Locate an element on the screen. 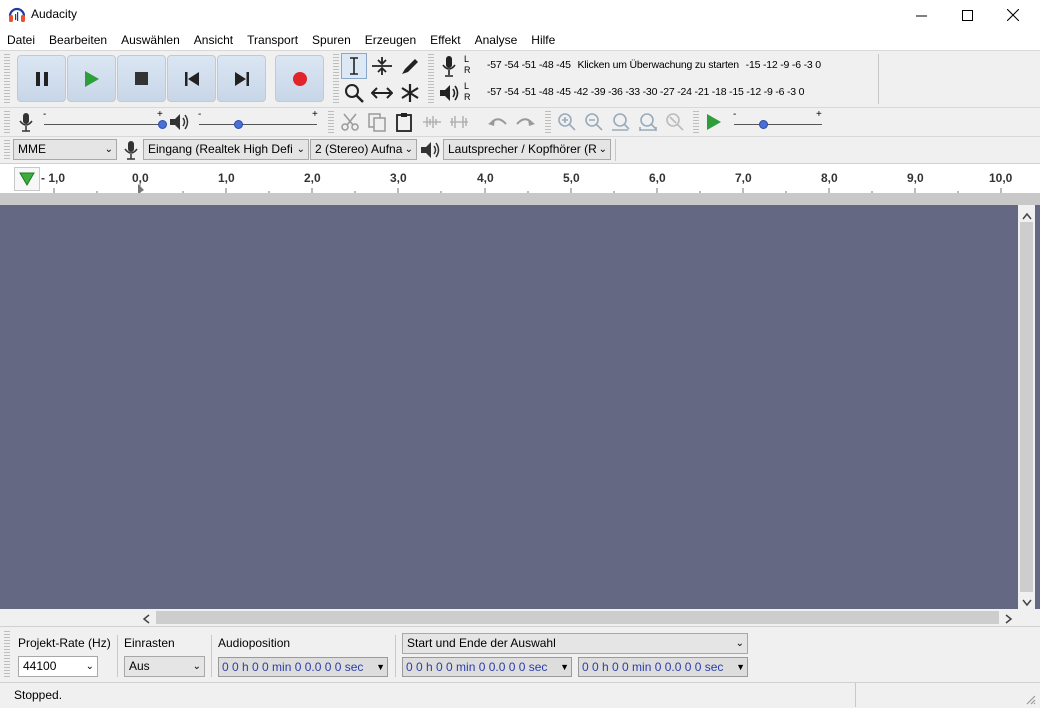  menu-transport: Transport is located at coordinates (272, 40).